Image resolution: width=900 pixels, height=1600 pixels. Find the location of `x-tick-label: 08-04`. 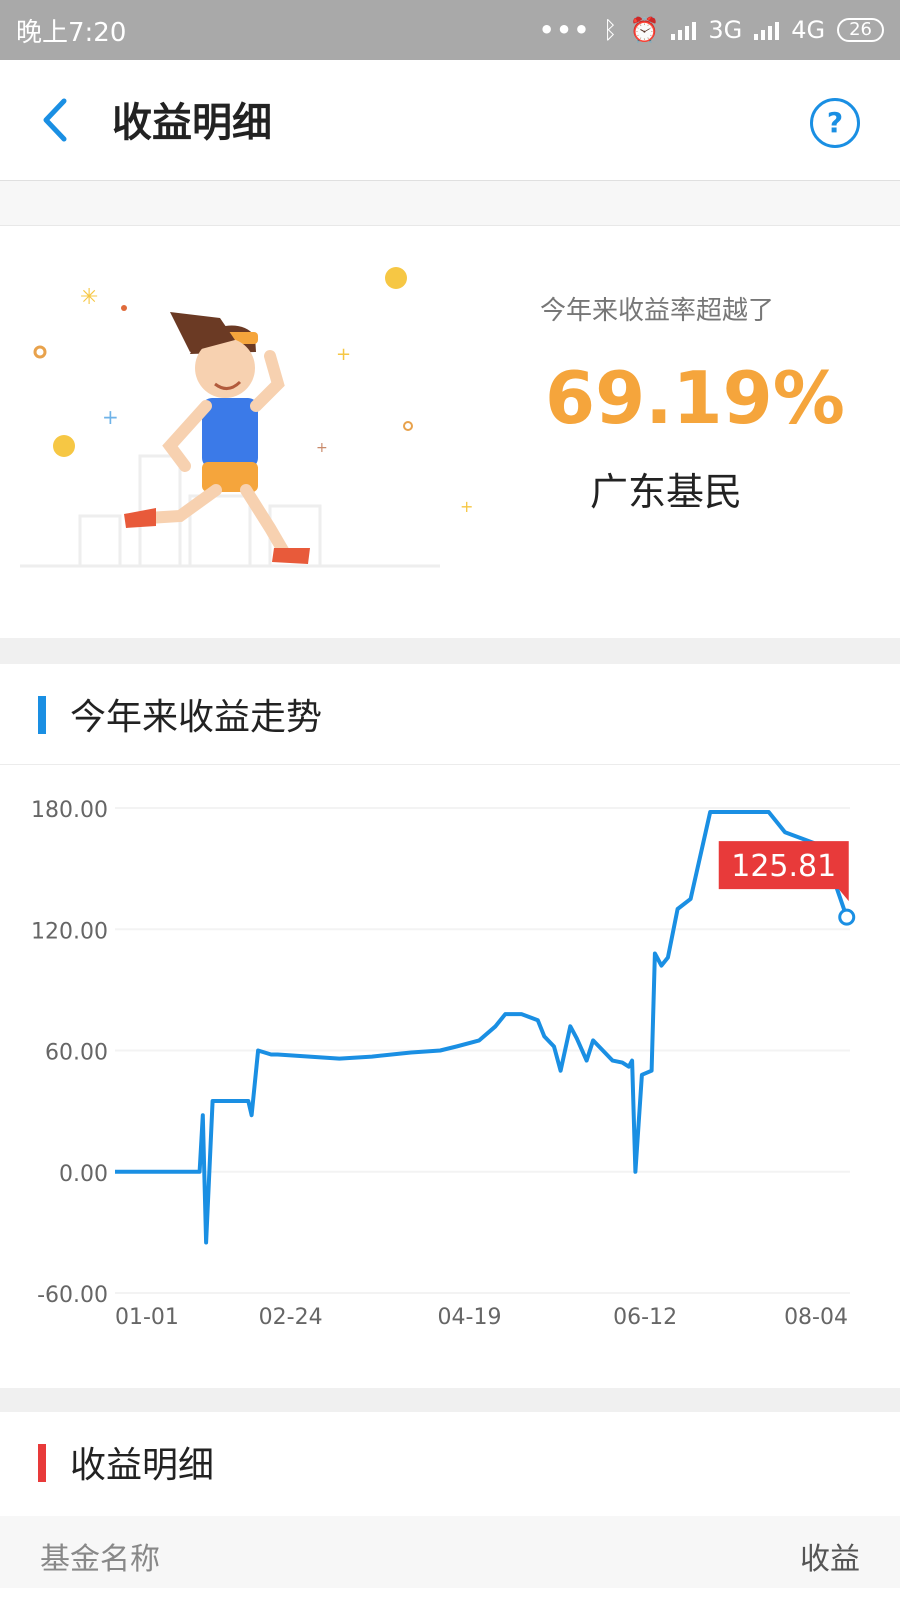

x-tick-label: 08-04 is located at coordinates (816, 1317).